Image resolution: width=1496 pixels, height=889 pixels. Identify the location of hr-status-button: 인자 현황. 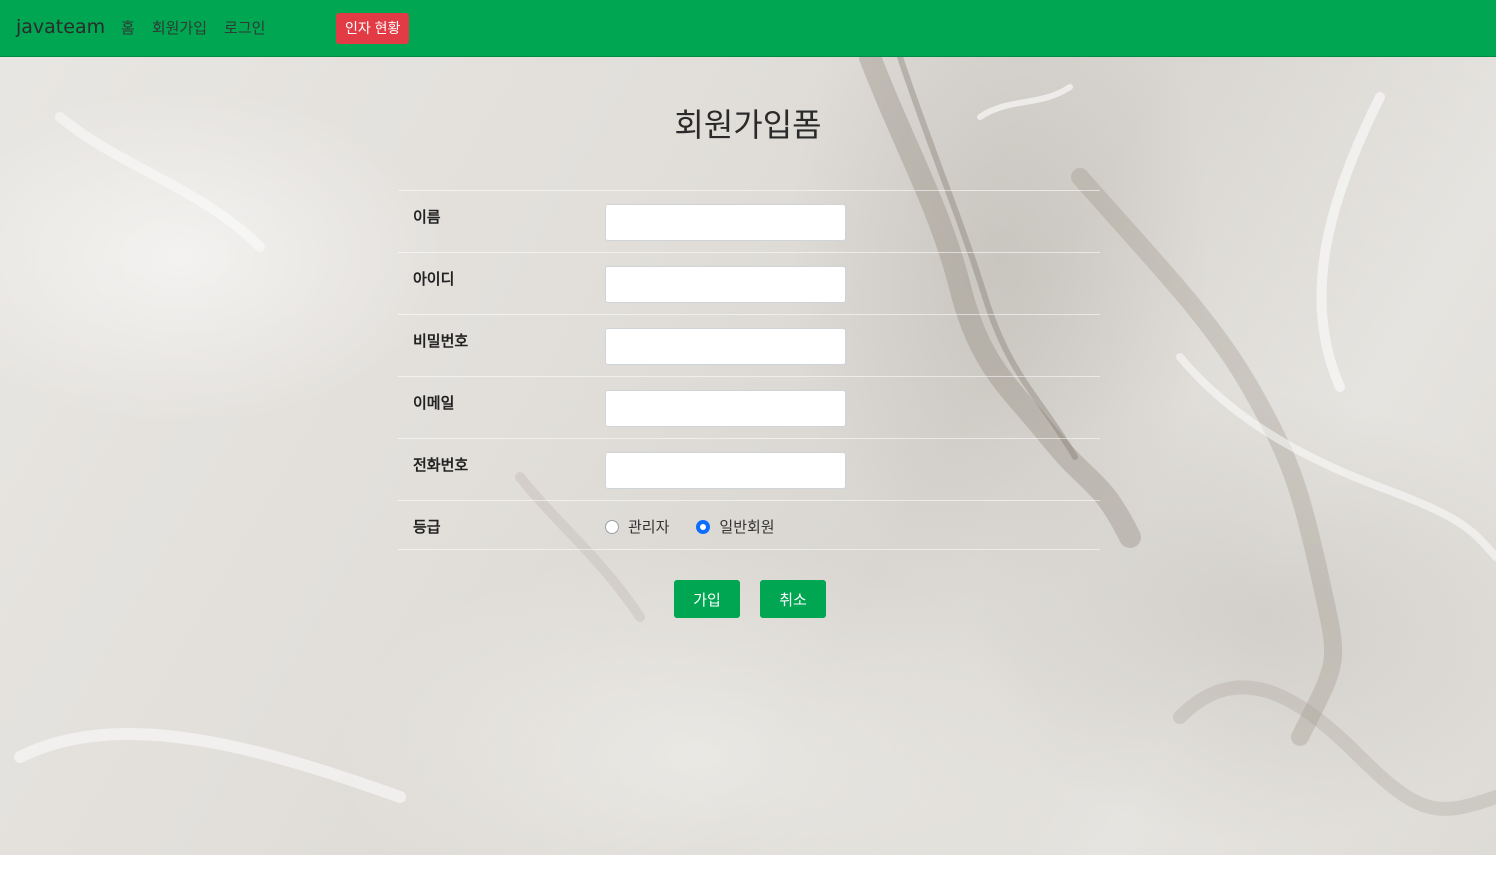
(373, 28).